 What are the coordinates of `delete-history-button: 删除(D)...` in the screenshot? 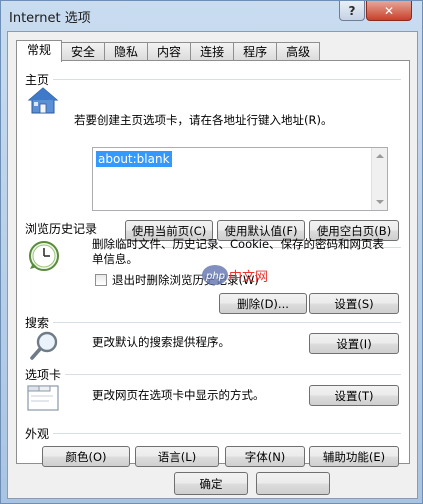 It's located at (263, 303).